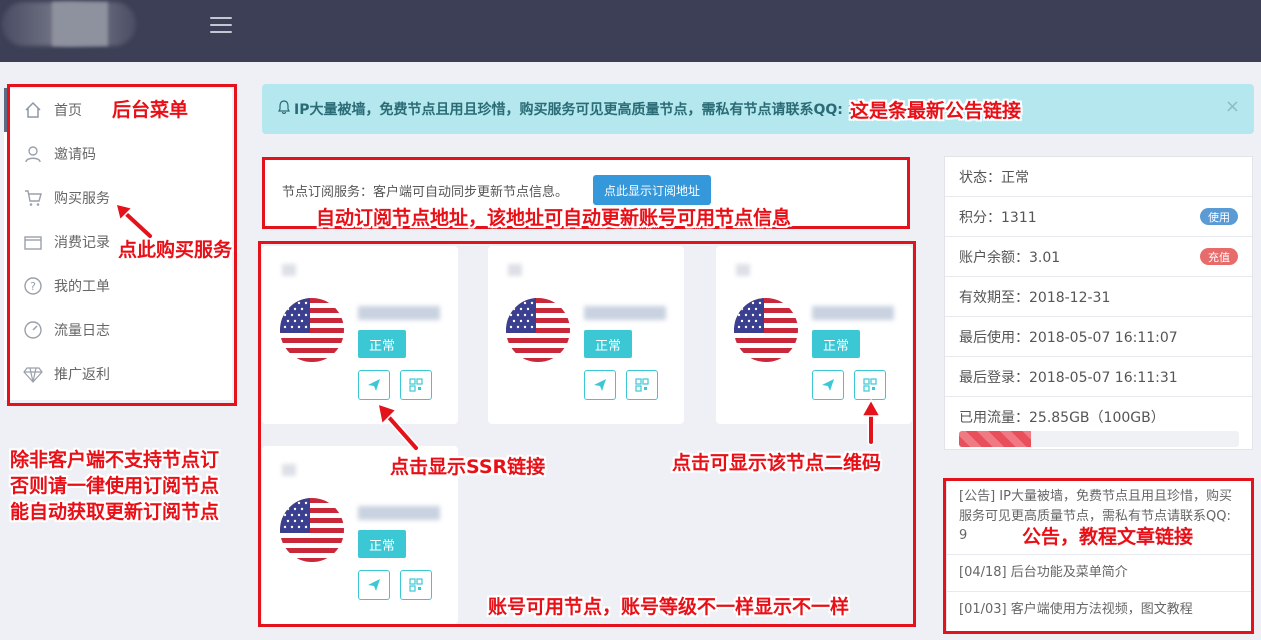 This screenshot has width=1261, height=640. Describe the element at coordinates (425, 192) in the screenshot. I see `subscription-text: 节点订阅服务：客户端可自动同步更新节点信息。` at that location.